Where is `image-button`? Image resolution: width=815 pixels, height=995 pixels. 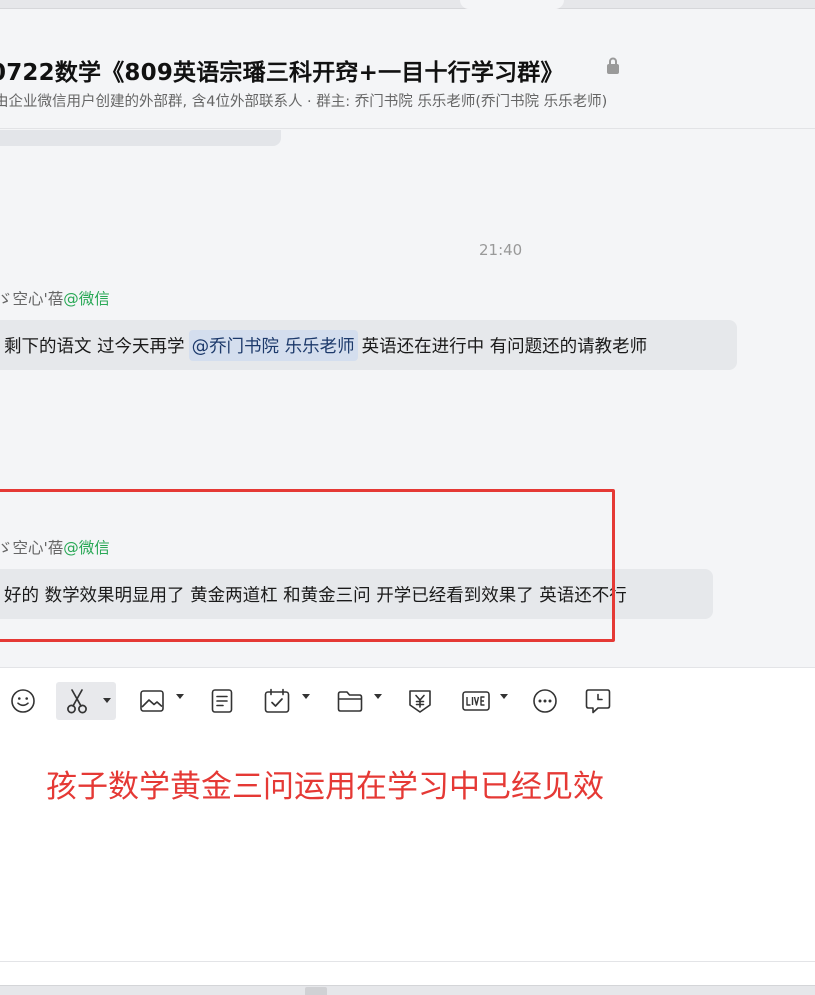 image-button is located at coordinates (152, 701).